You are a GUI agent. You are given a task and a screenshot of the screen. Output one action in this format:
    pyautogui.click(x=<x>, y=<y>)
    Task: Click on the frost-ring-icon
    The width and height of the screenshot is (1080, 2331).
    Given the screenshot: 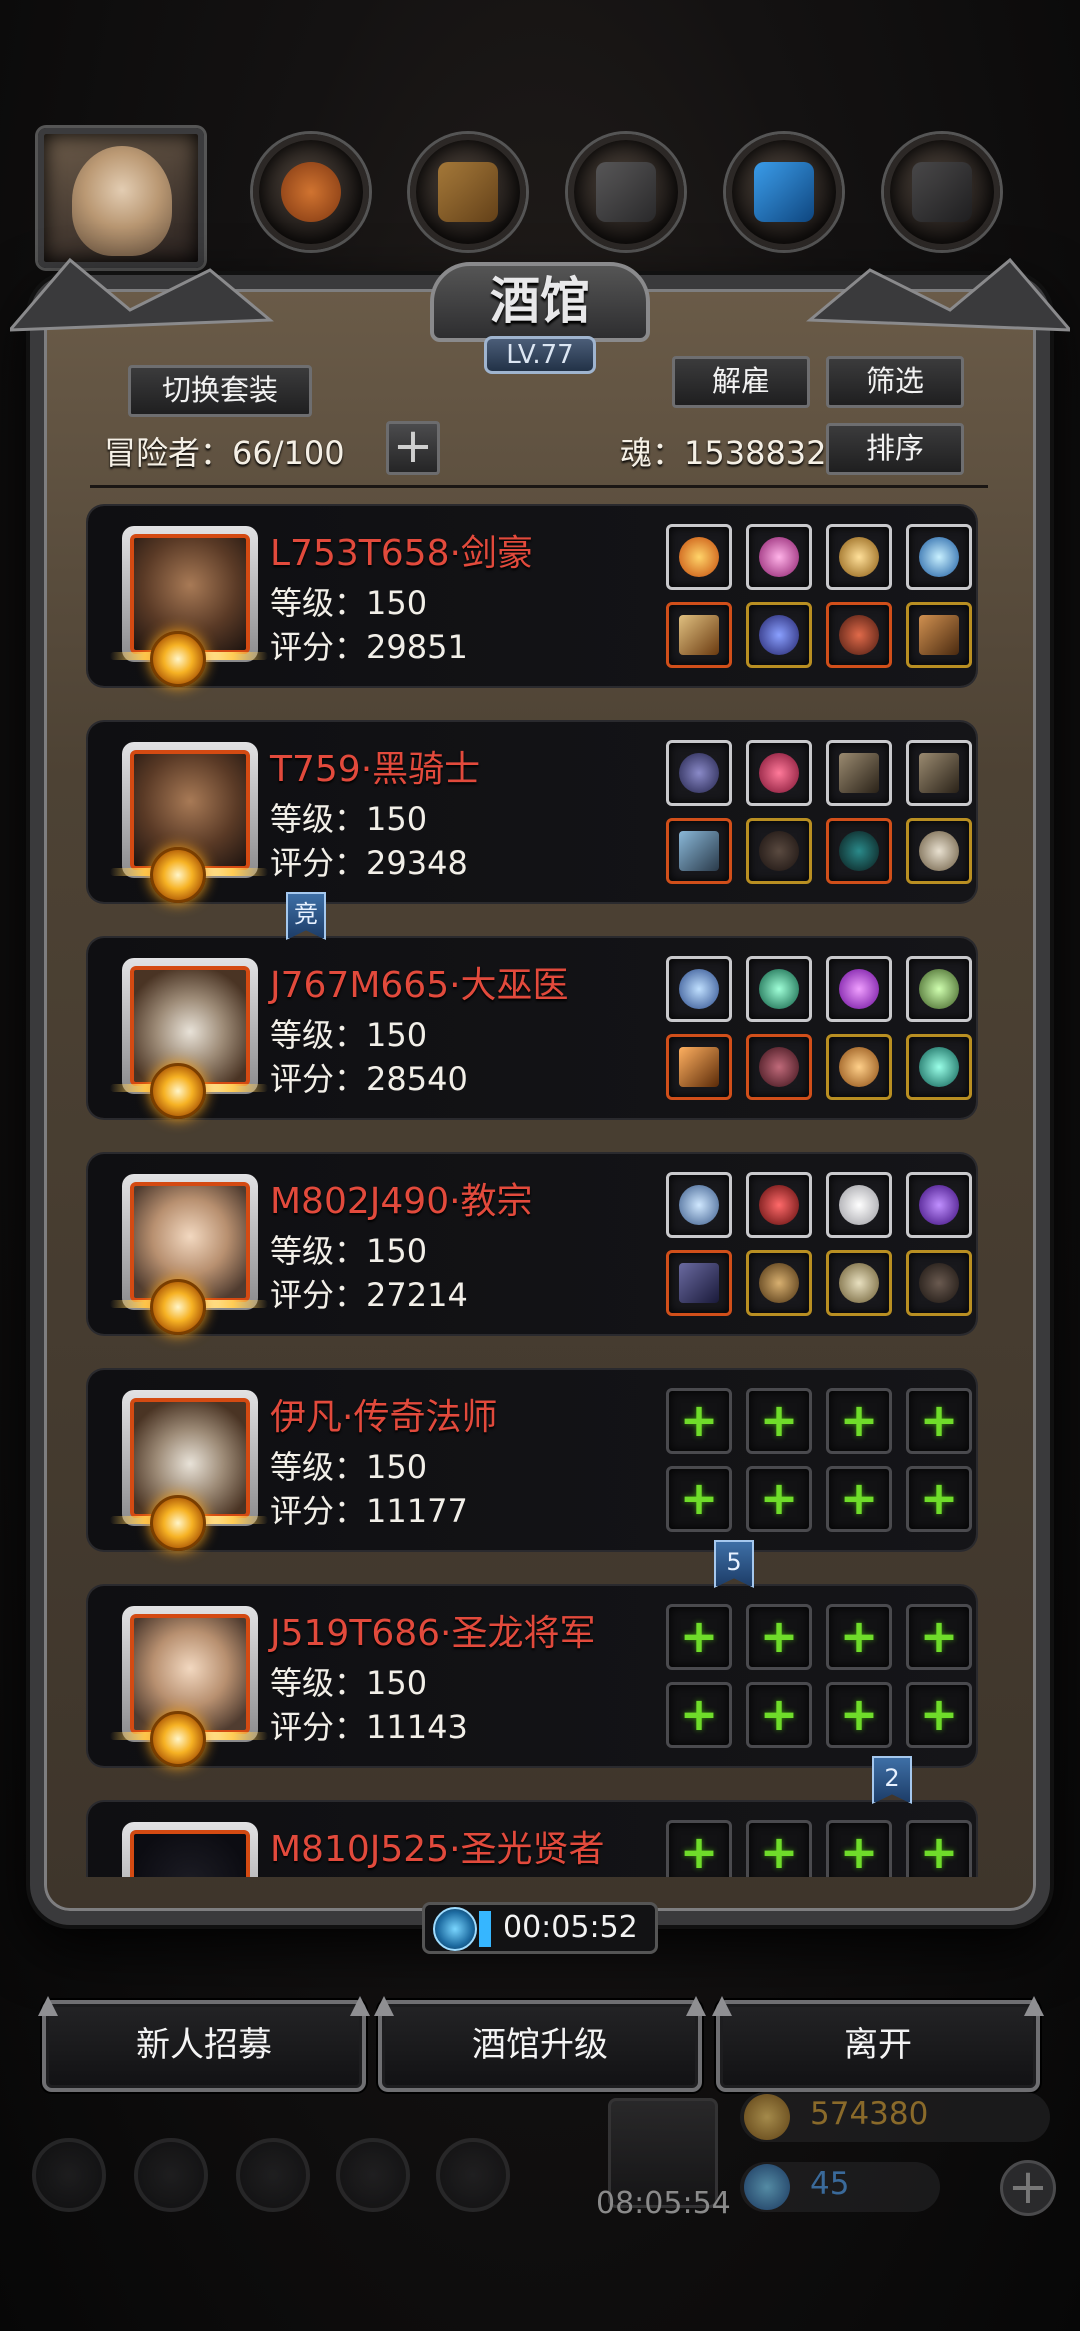 What is the action you would take?
    pyautogui.click(x=699, y=1205)
    